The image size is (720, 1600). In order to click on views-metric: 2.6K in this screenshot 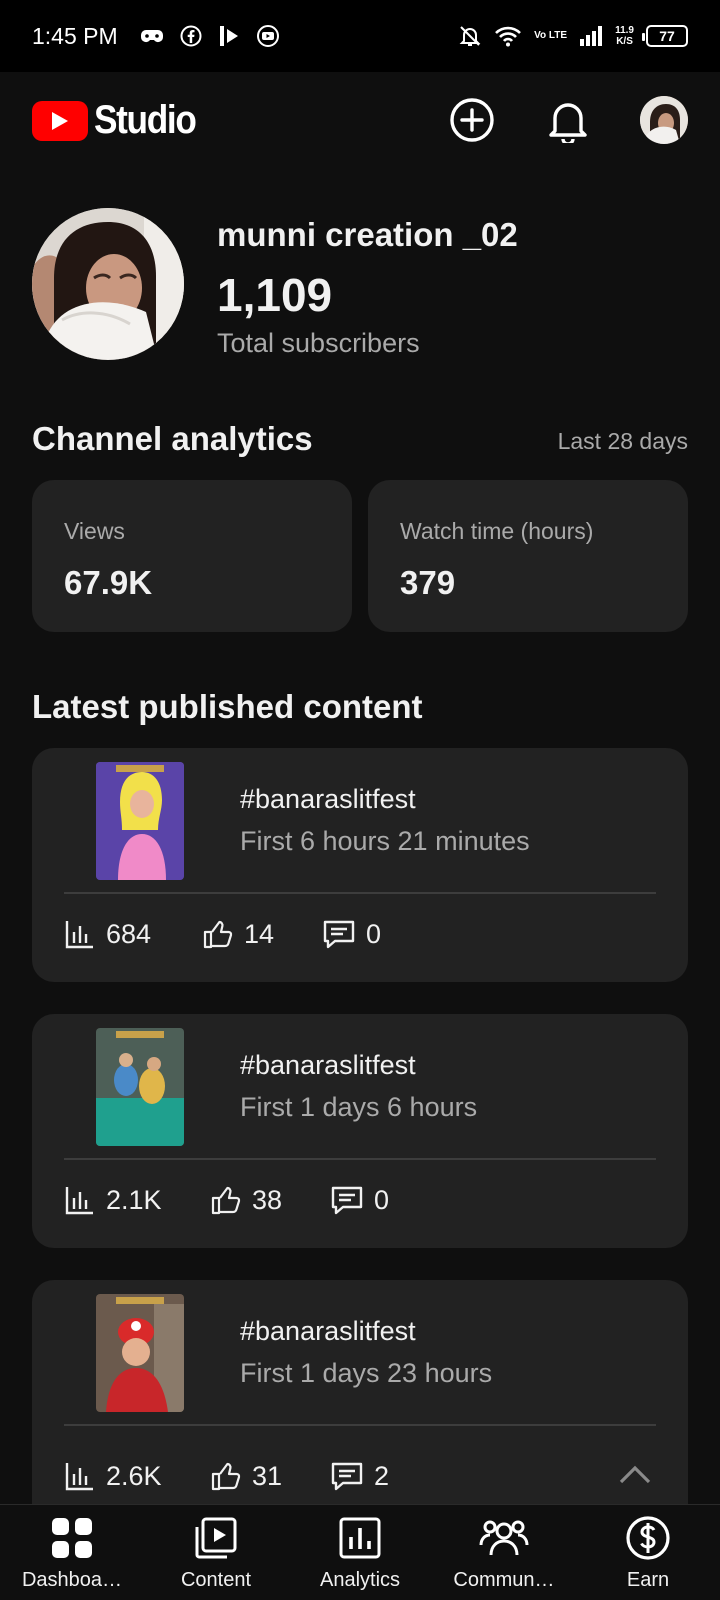, I will do `click(113, 1476)`.